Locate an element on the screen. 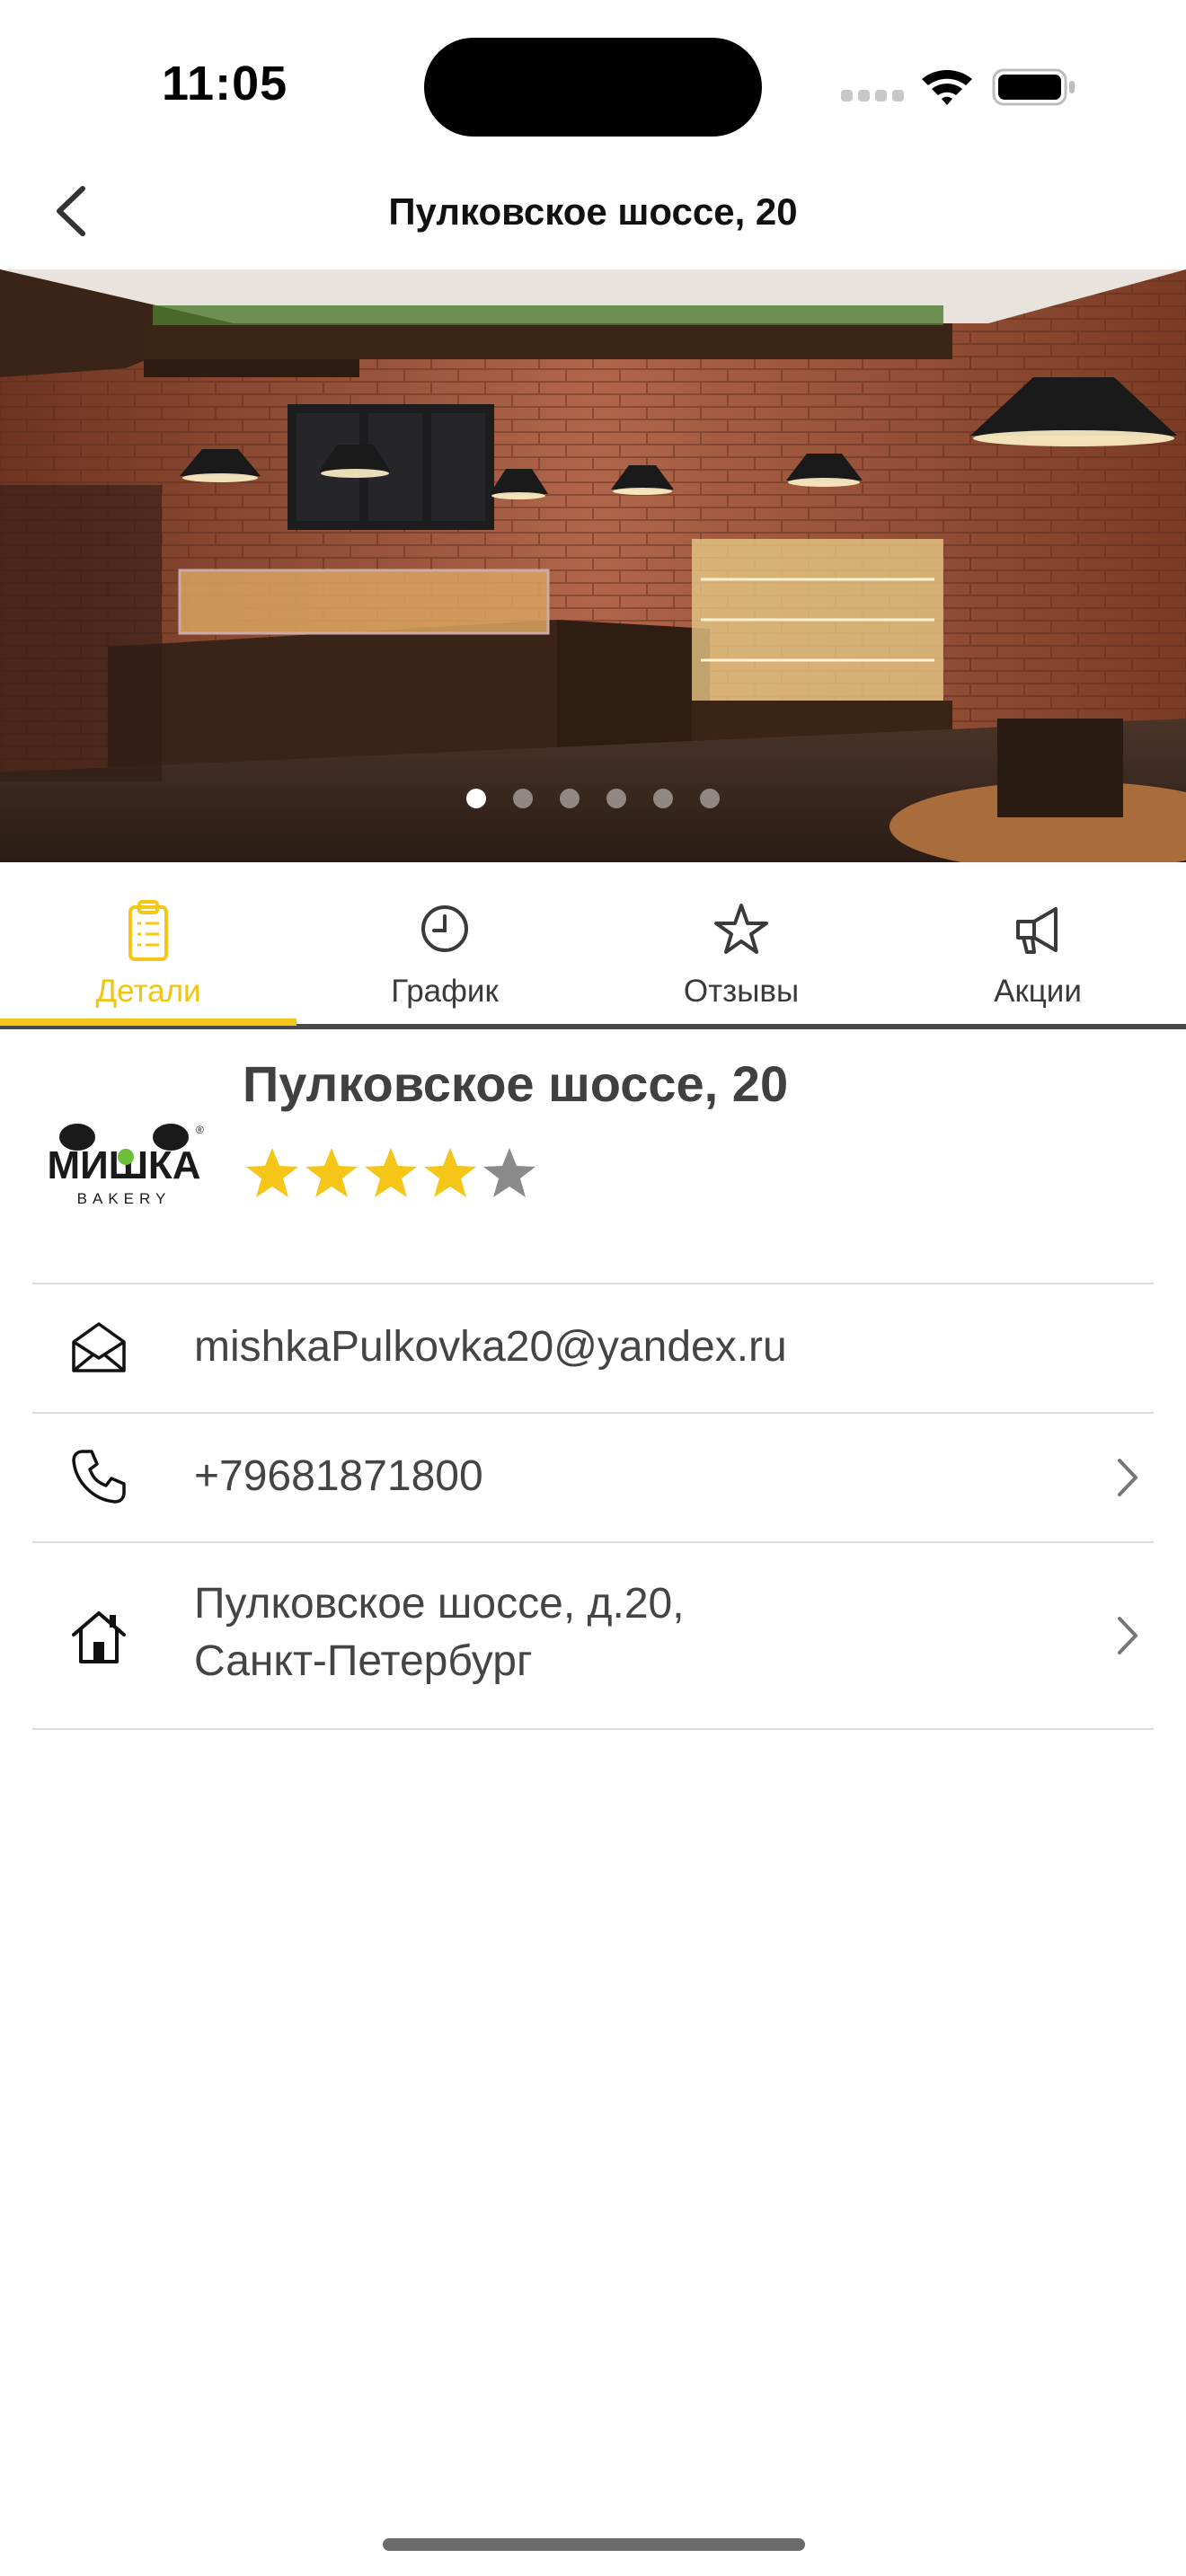 This screenshot has width=1186, height=2576. wifi-icon is located at coordinates (947, 87).